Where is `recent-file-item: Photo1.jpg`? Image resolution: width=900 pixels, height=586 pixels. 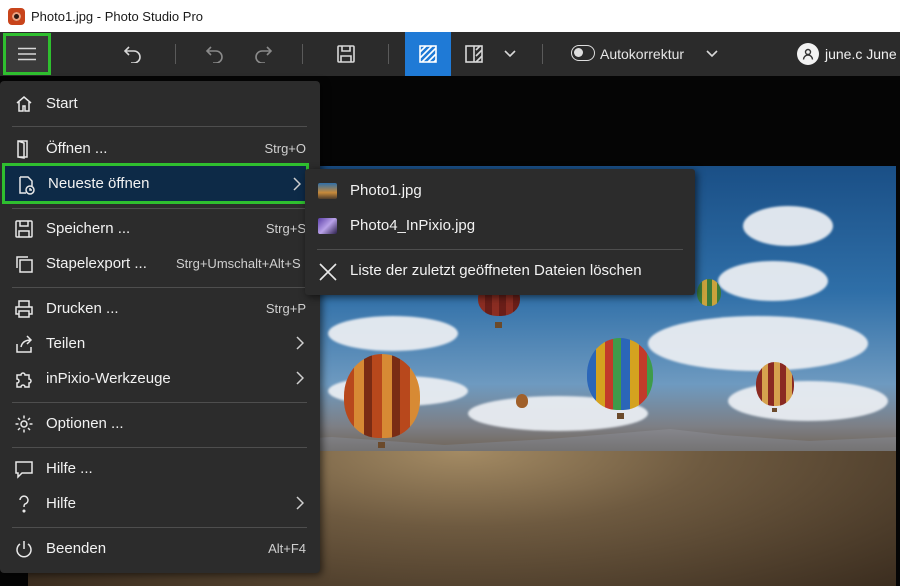 recent-file-item: Photo1.jpg is located at coordinates (500, 191).